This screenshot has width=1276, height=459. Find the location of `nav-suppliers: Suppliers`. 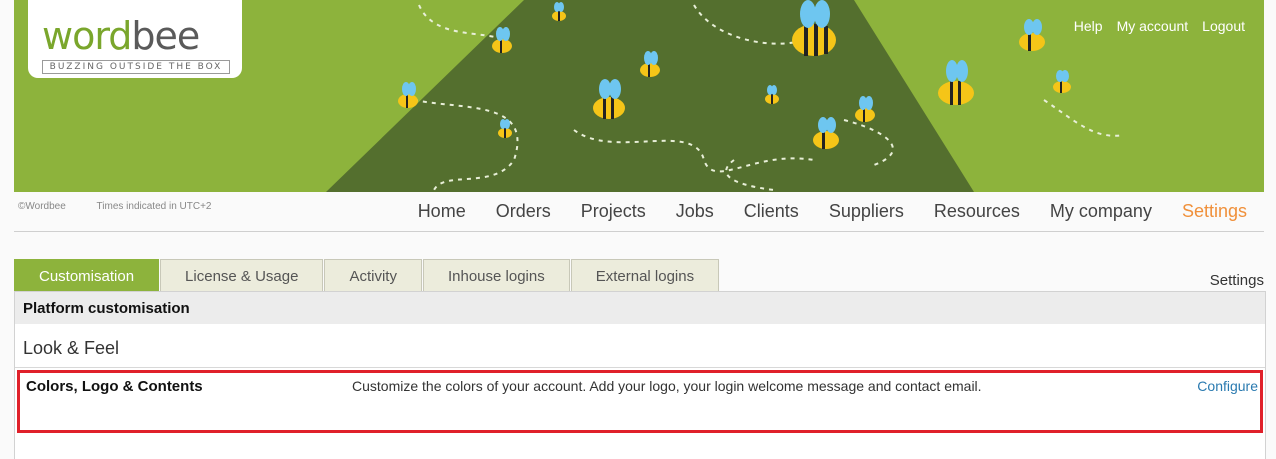

nav-suppliers: Suppliers is located at coordinates (866, 211).